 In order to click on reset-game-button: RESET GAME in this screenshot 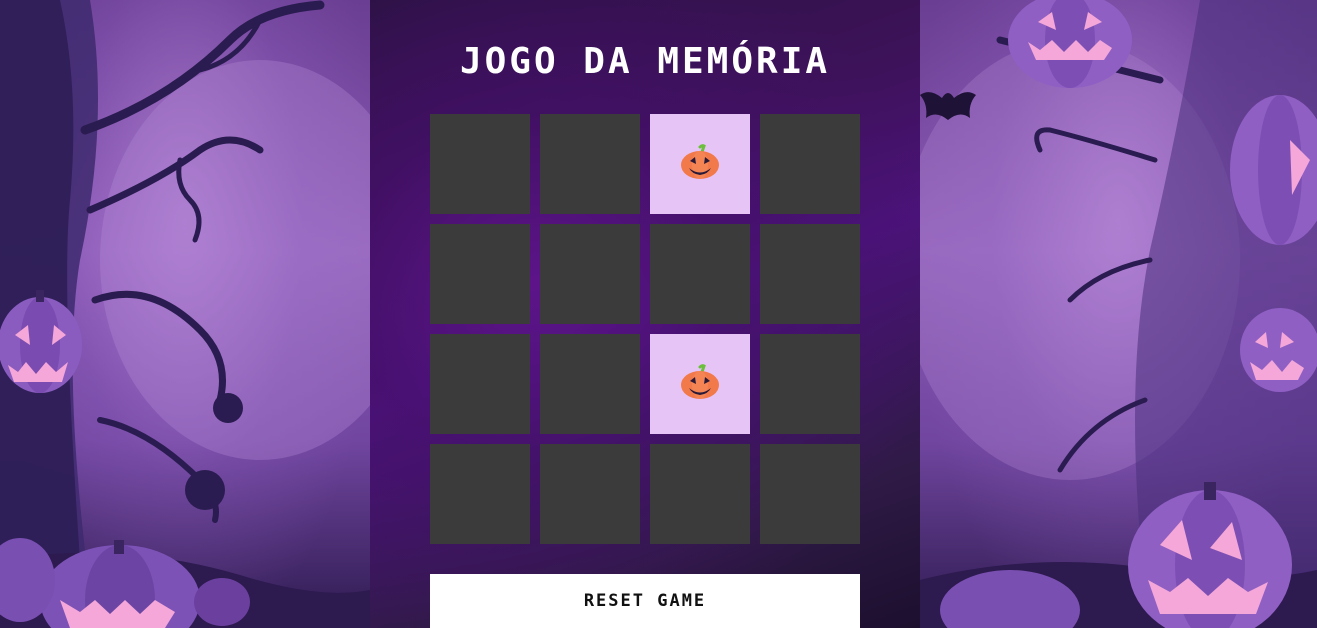, I will do `click(645, 601)`.